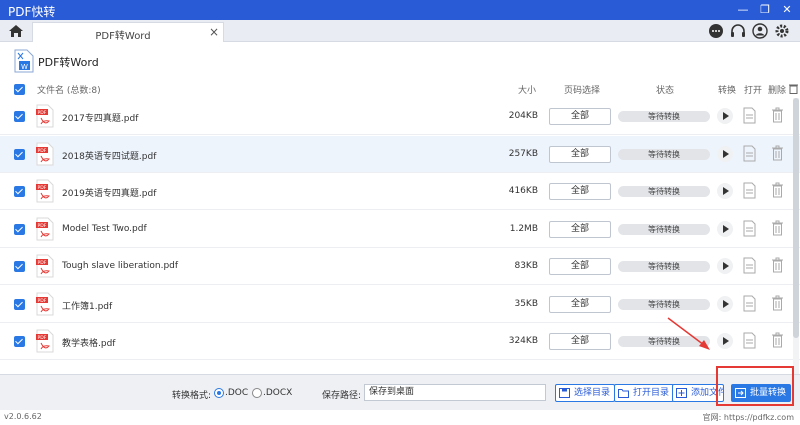 Image resolution: width=800 pixels, height=425 pixels. I want to click on select-all-checkbox, so click(19, 89).